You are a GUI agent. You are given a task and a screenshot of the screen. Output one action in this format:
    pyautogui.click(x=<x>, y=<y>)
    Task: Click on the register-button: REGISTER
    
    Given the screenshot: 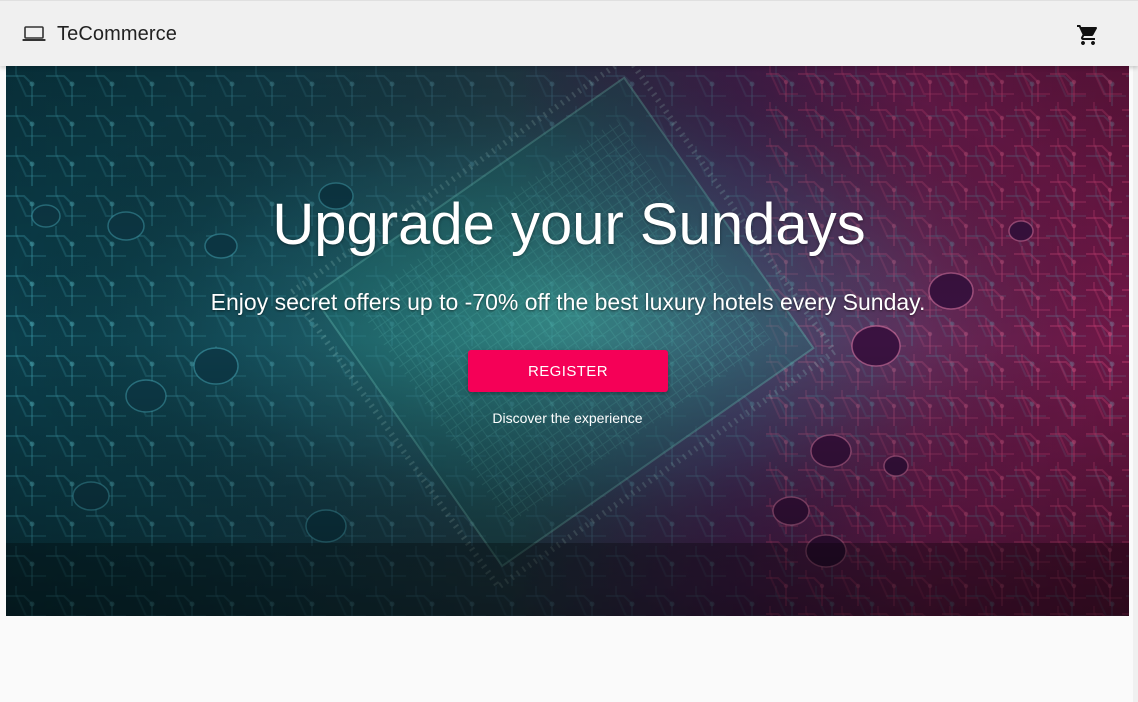 What is the action you would take?
    pyautogui.click(x=568, y=371)
    